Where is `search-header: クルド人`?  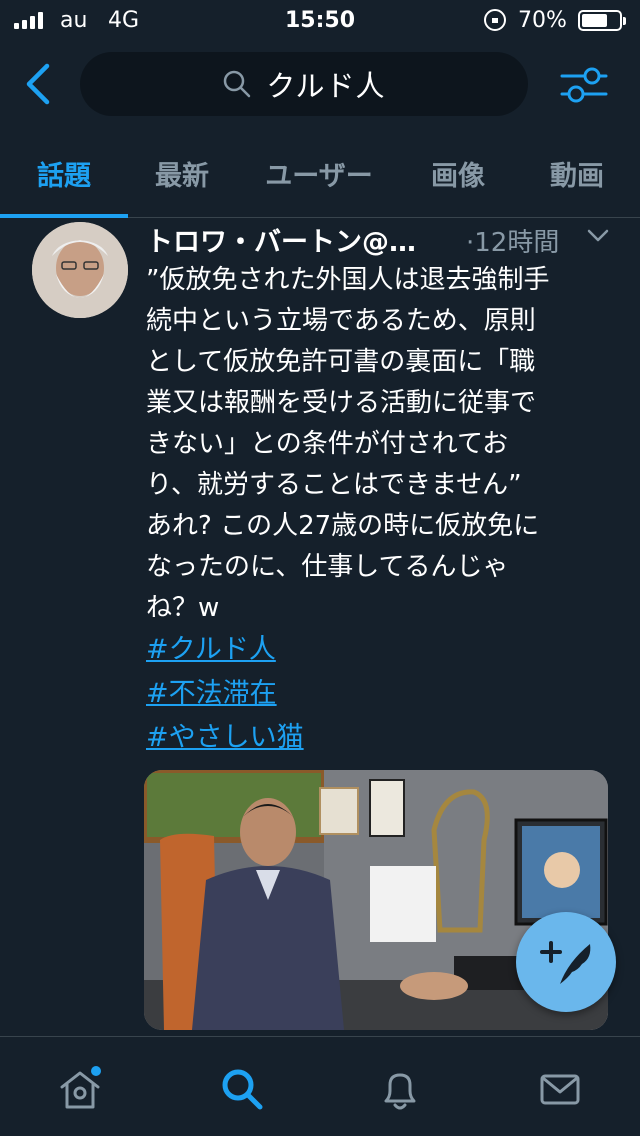
search-header: クルド人 is located at coordinates (320, 85).